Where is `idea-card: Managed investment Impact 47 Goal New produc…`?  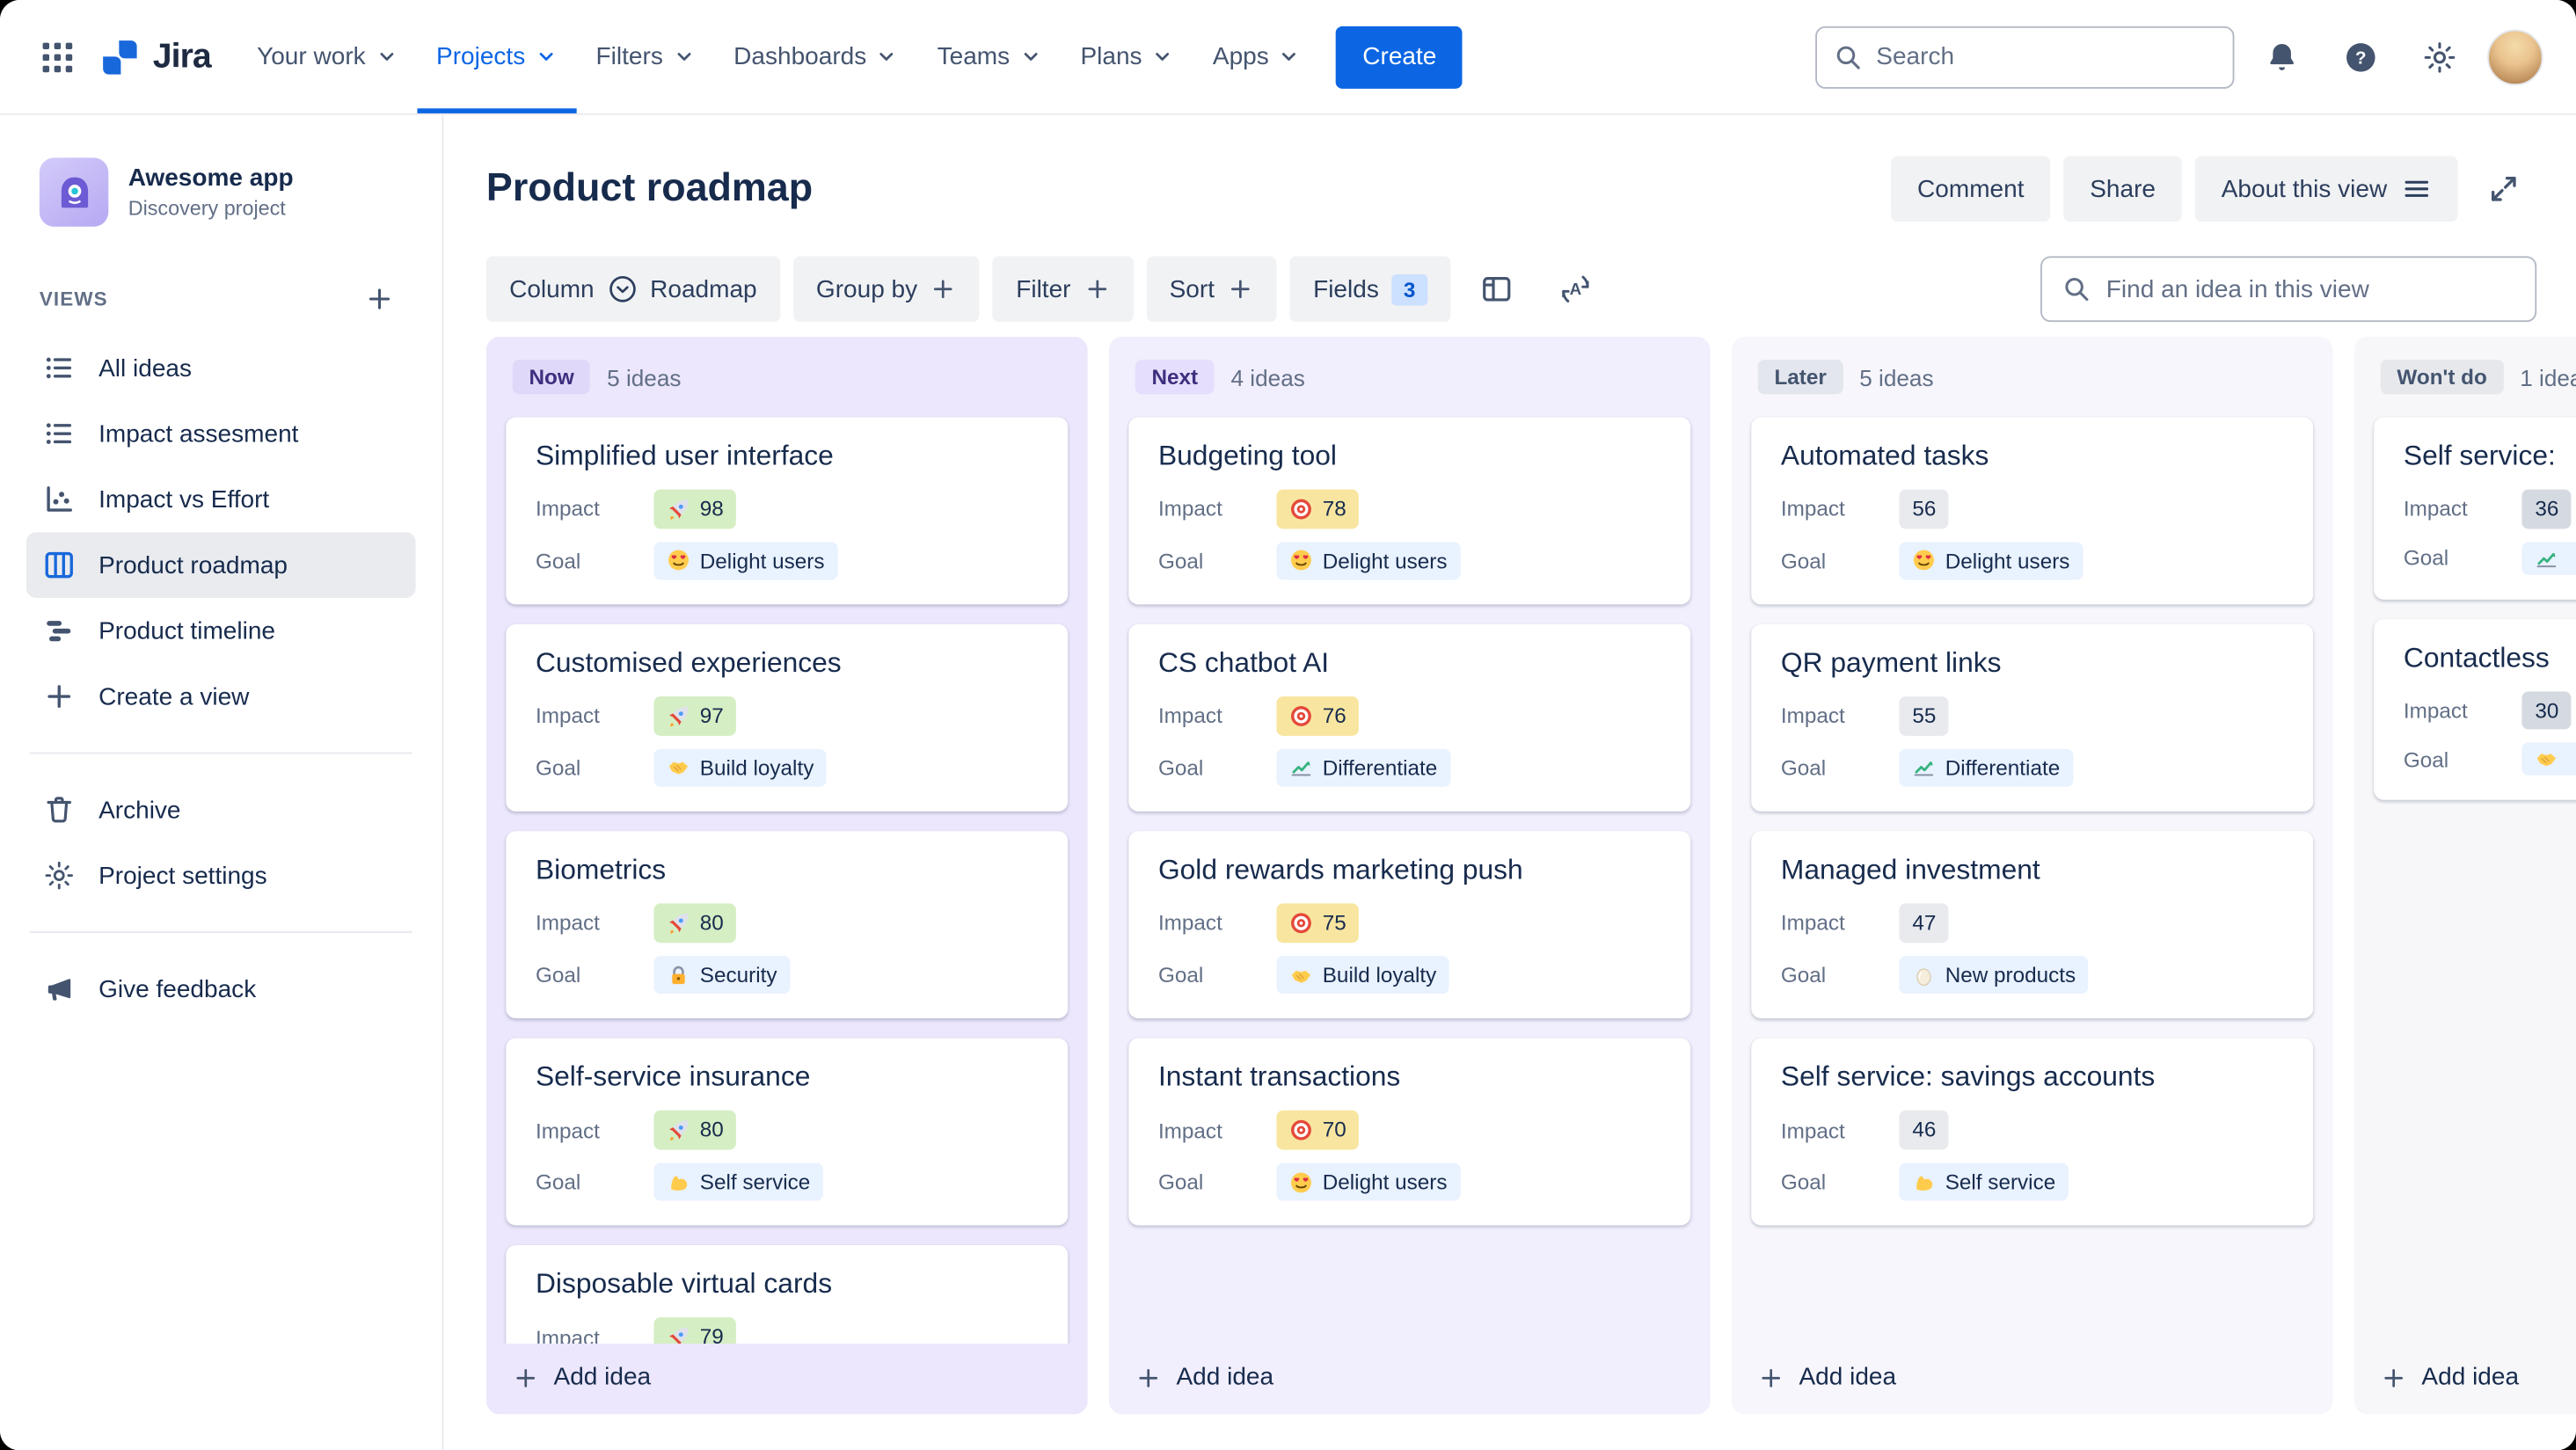 idea-card: Managed investment Impact 47 Goal New produc… is located at coordinates (2032, 925).